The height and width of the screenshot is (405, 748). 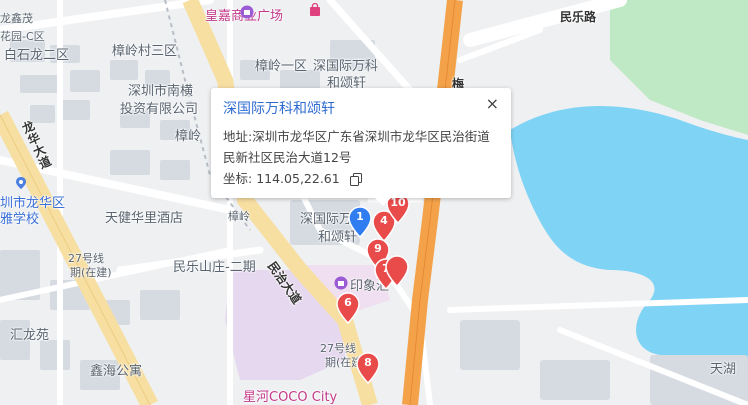 I want to click on map-label-school2: 雅学校, so click(x=20, y=219).